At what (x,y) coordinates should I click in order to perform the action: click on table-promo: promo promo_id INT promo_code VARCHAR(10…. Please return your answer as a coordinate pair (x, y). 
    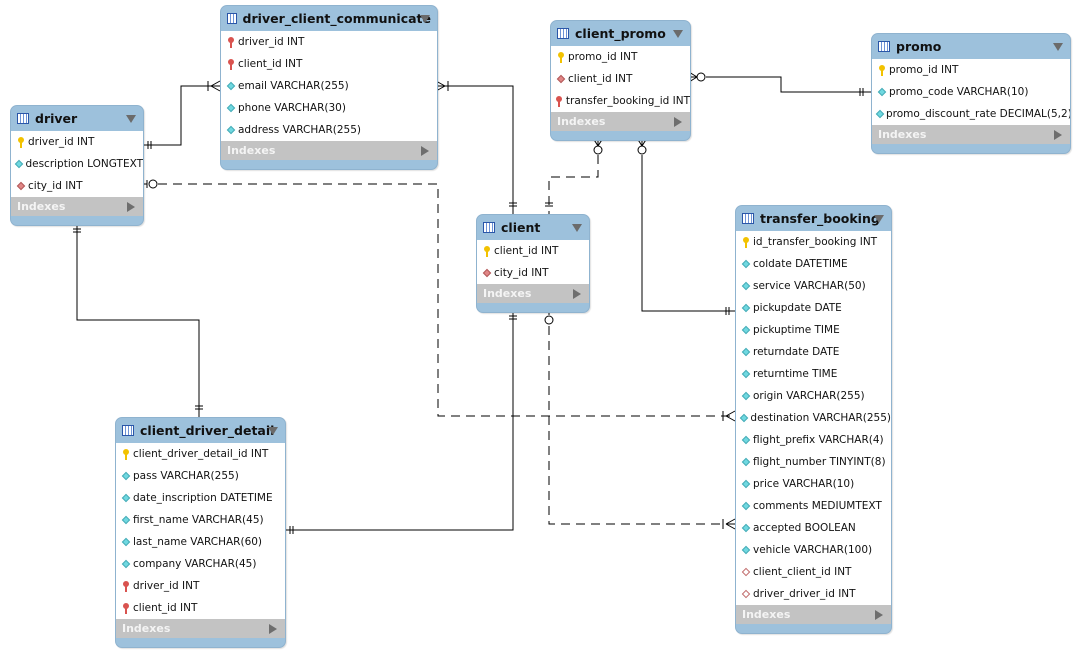
    Looking at the image, I should click on (971, 93).